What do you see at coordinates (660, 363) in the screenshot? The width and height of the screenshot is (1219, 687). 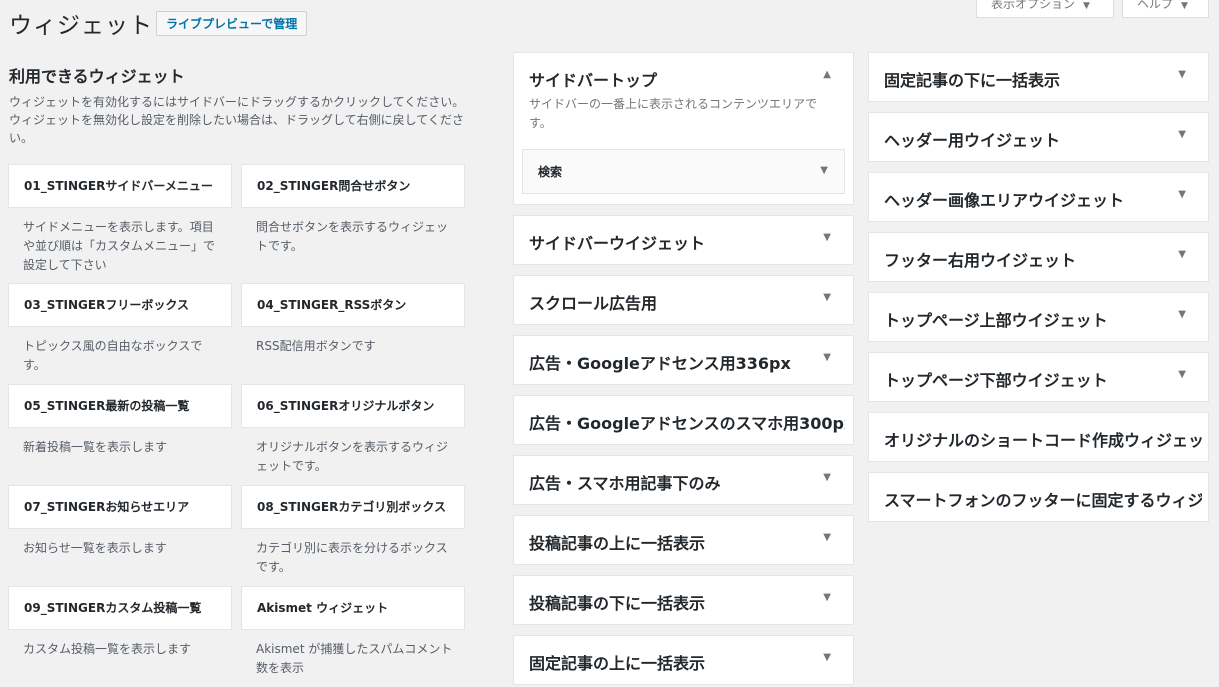 I see `sidebar-title: 広告・Googleアドセンス用336px` at bounding box center [660, 363].